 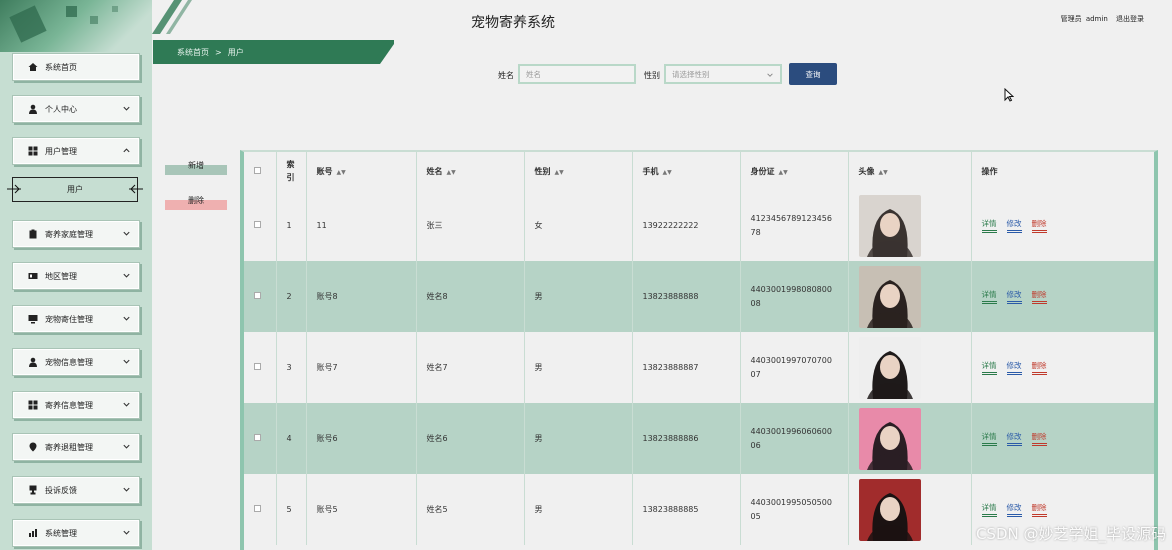 What do you see at coordinates (513, 23) in the screenshot?
I see `app-title: 宠物寄养系统` at bounding box center [513, 23].